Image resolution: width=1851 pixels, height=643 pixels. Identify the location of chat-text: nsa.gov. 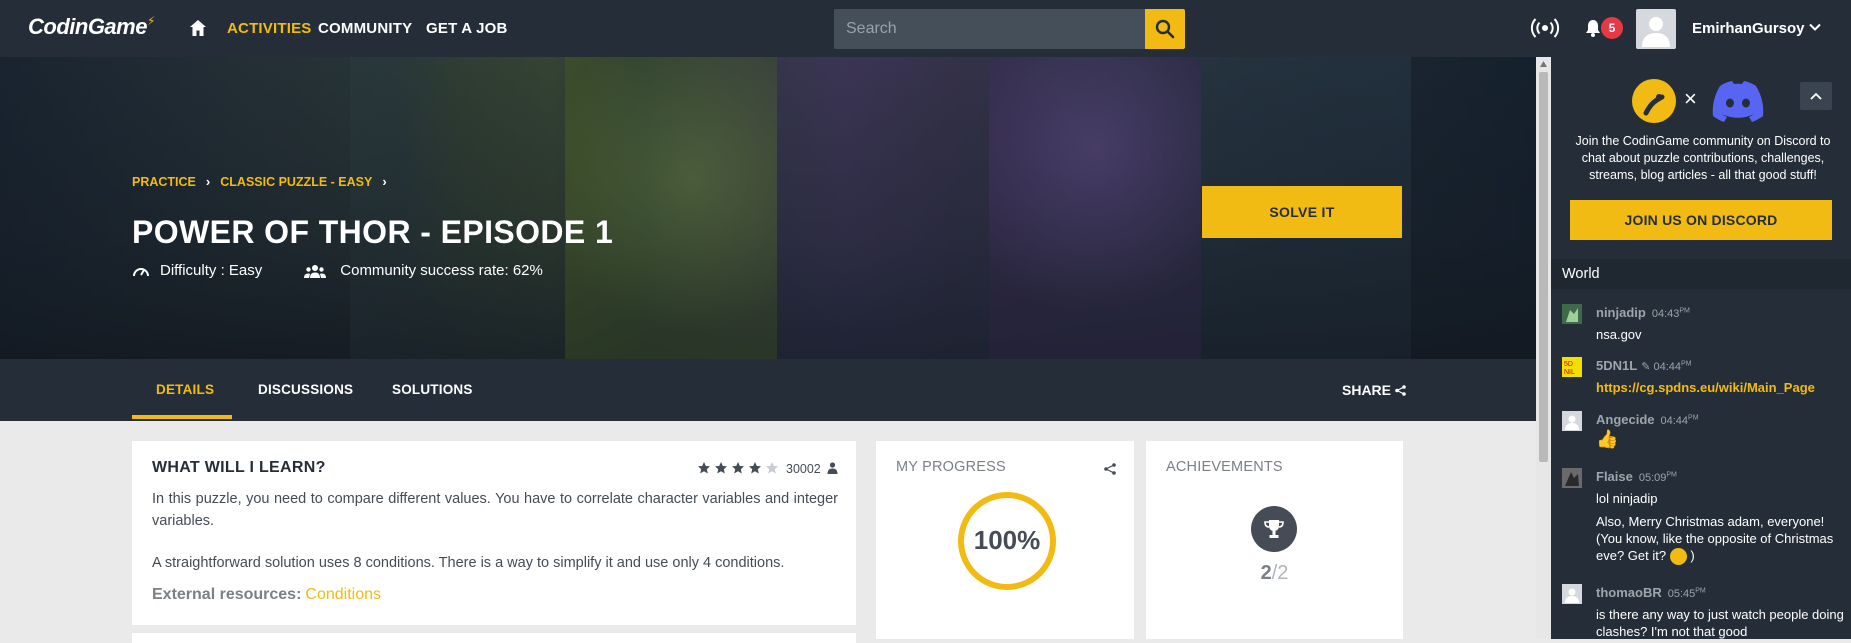
(1619, 334).